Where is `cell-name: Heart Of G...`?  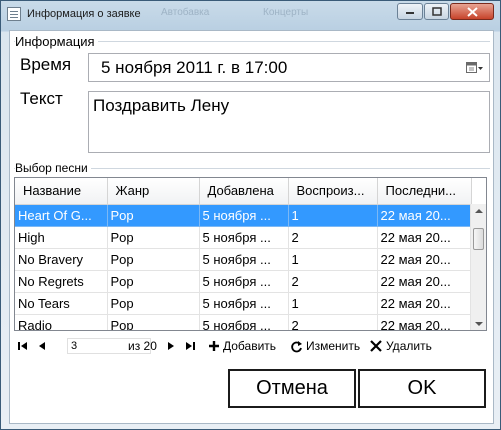 cell-name: Heart Of G... is located at coordinates (61, 215).